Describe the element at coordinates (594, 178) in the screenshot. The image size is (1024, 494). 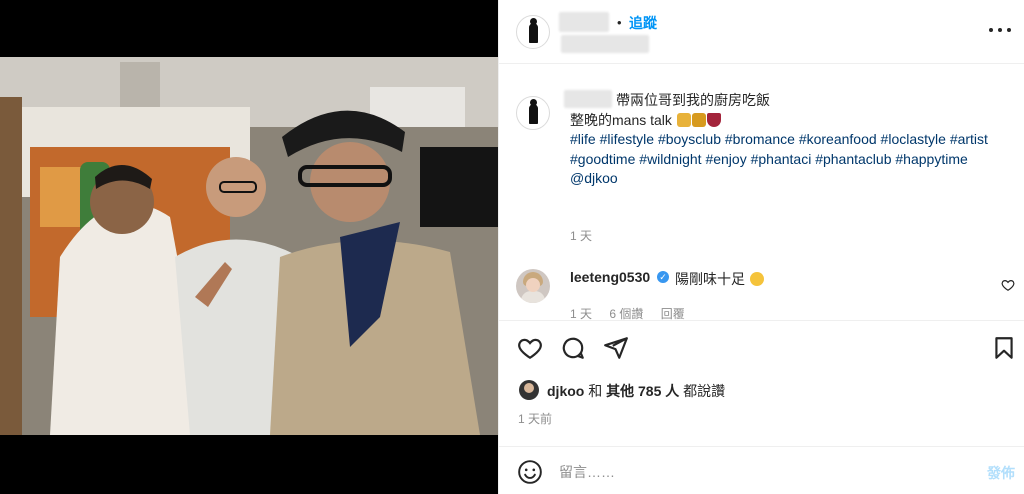
I see `mention-link: @djkoo` at that location.